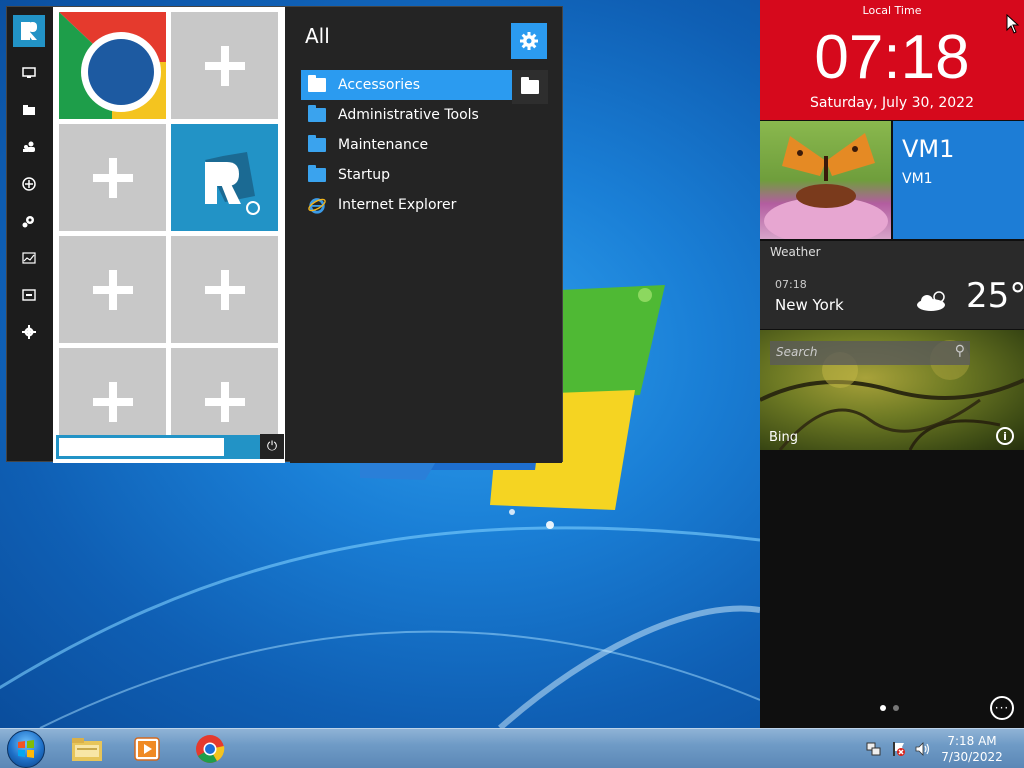 The height and width of the screenshot is (768, 1024). Describe the element at coordinates (972, 749) in the screenshot. I see `taskbar-clock: 7:18 AM 7/30/2022` at that location.